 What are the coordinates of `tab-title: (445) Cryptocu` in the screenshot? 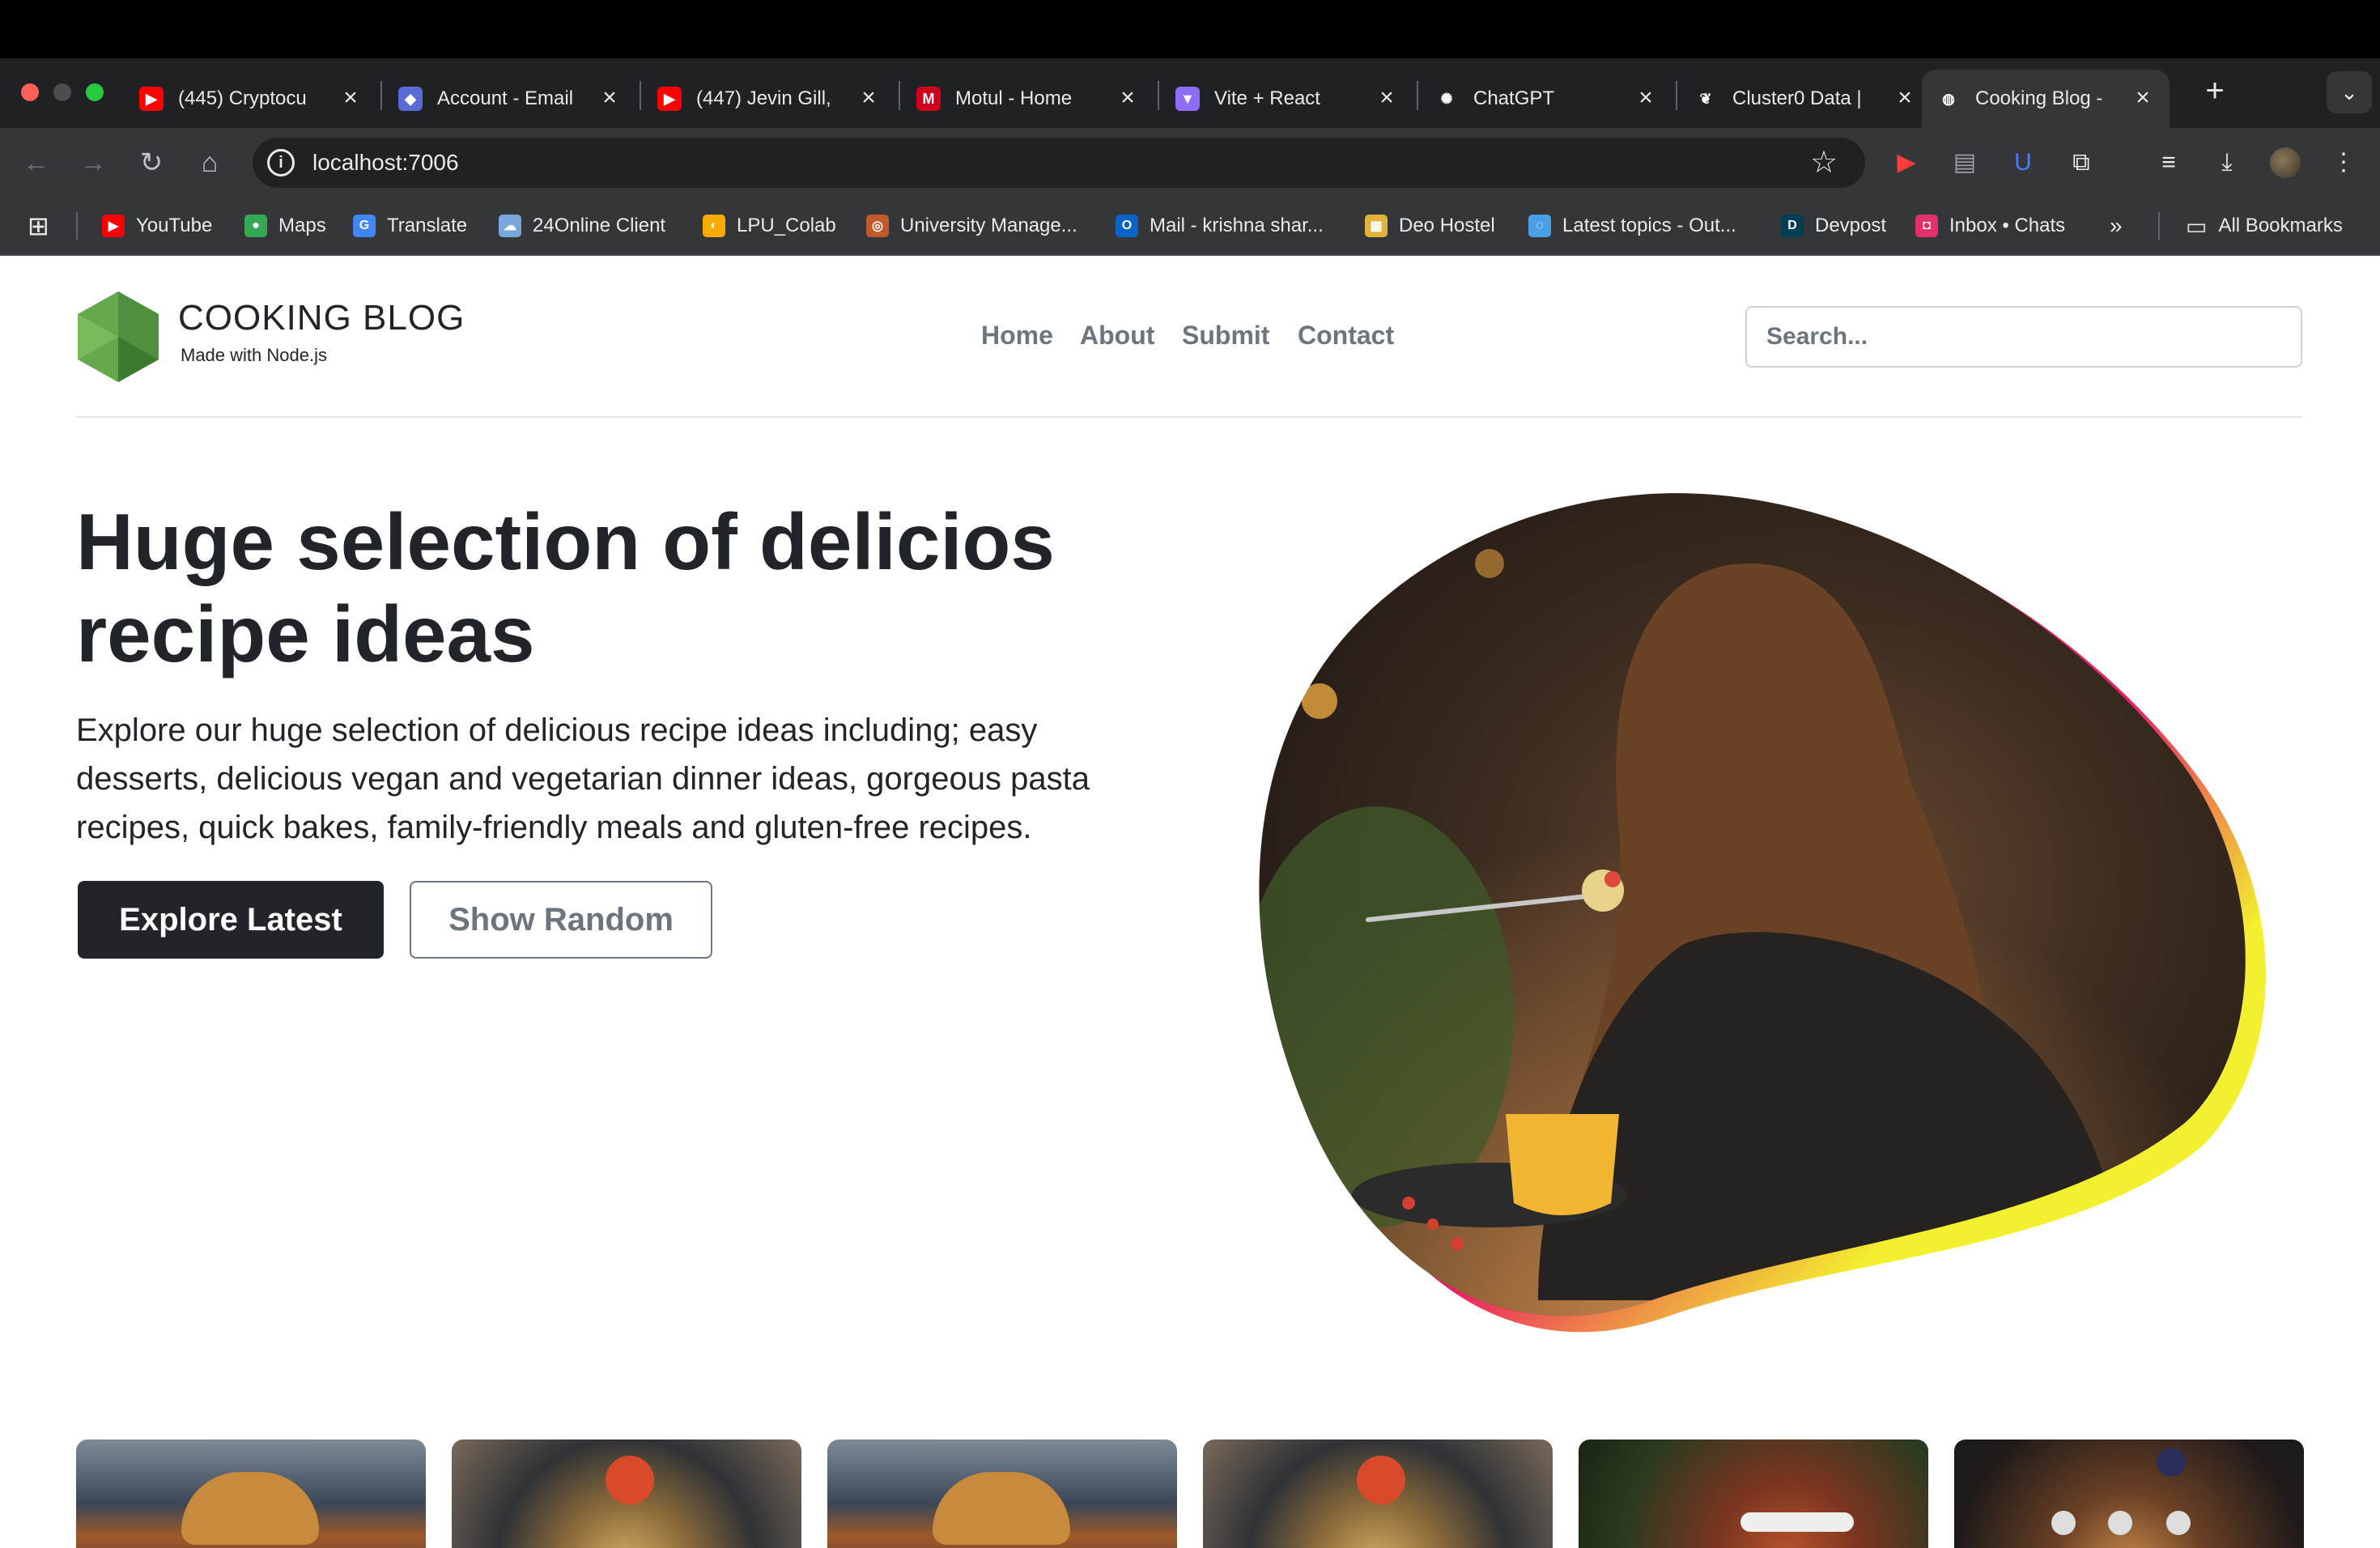 It's located at (242, 98).